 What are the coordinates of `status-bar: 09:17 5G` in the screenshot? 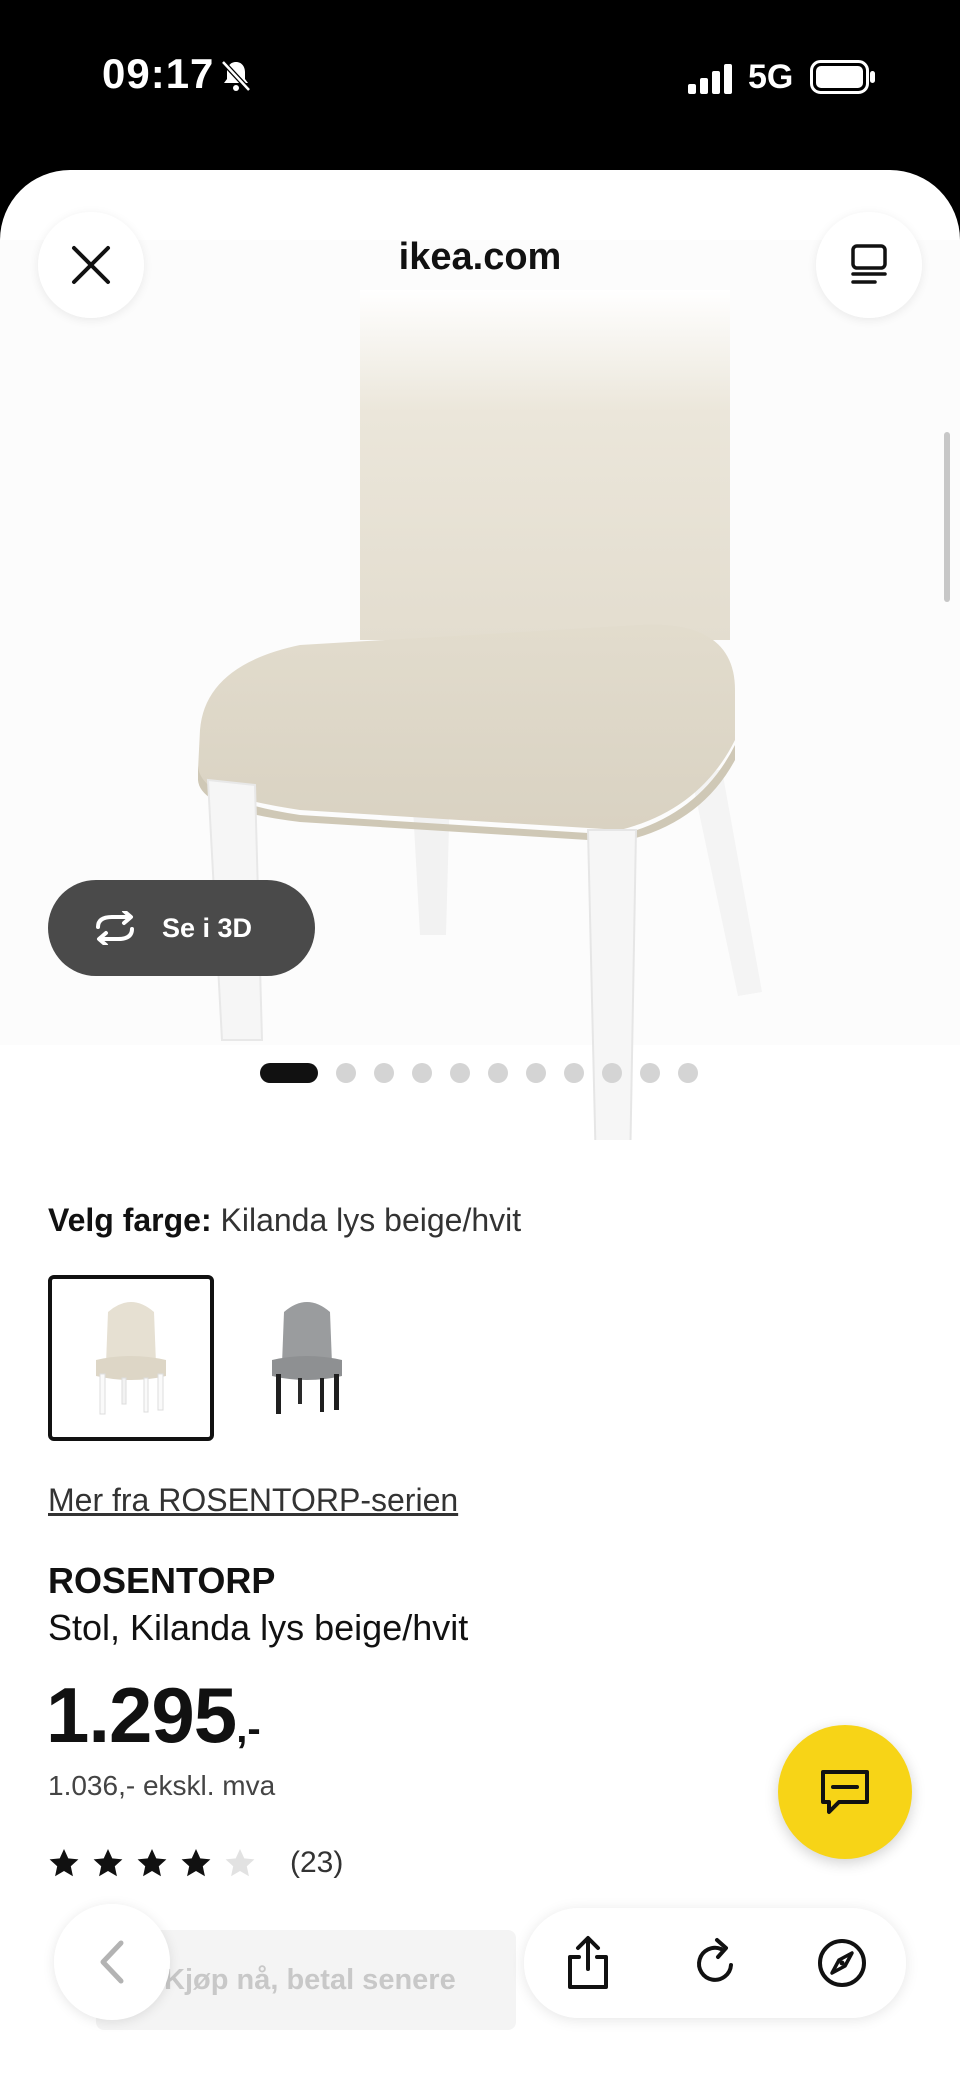 It's located at (480, 85).